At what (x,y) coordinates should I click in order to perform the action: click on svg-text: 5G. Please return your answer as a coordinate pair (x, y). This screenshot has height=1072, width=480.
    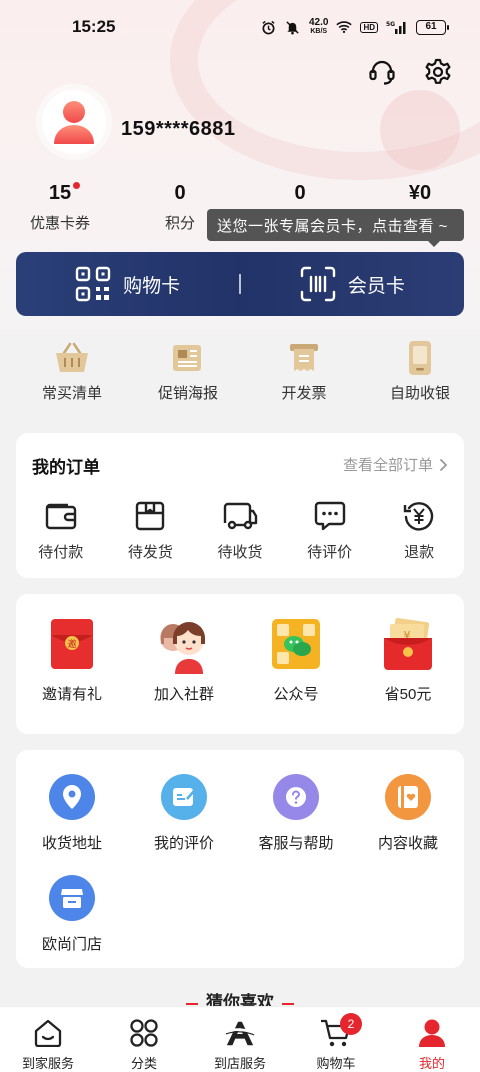
    Looking at the image, I should click on (390, 24).